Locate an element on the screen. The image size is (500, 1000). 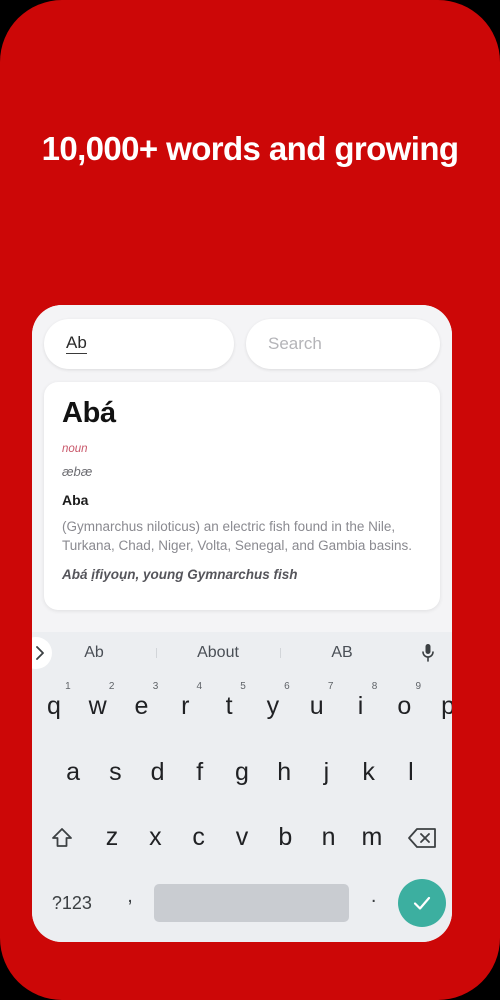
key-b: b is located at coordinates (285, 838).